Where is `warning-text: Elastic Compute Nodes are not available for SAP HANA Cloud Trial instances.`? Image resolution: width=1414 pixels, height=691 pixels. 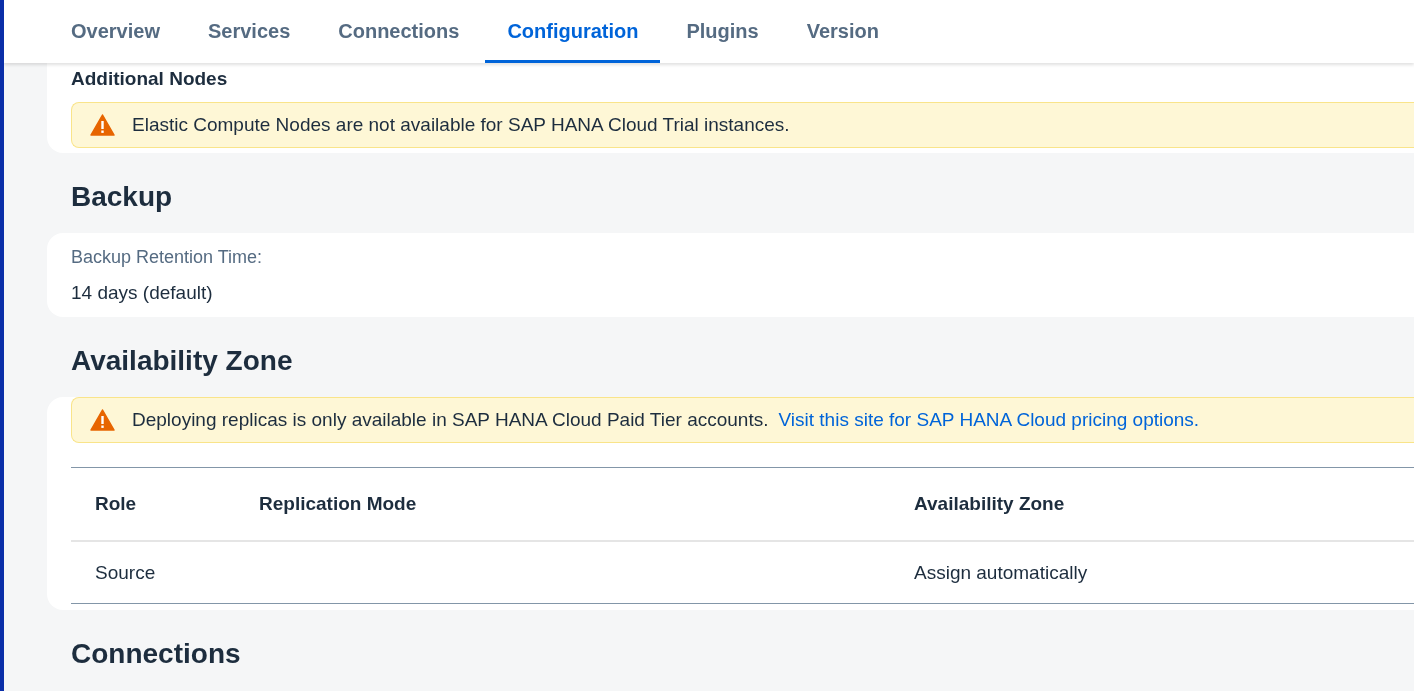
warning-text: Elastic Compute Nodes are not available for SAP HANA Cloud Trial instances. is located at coordinates (461, 125).